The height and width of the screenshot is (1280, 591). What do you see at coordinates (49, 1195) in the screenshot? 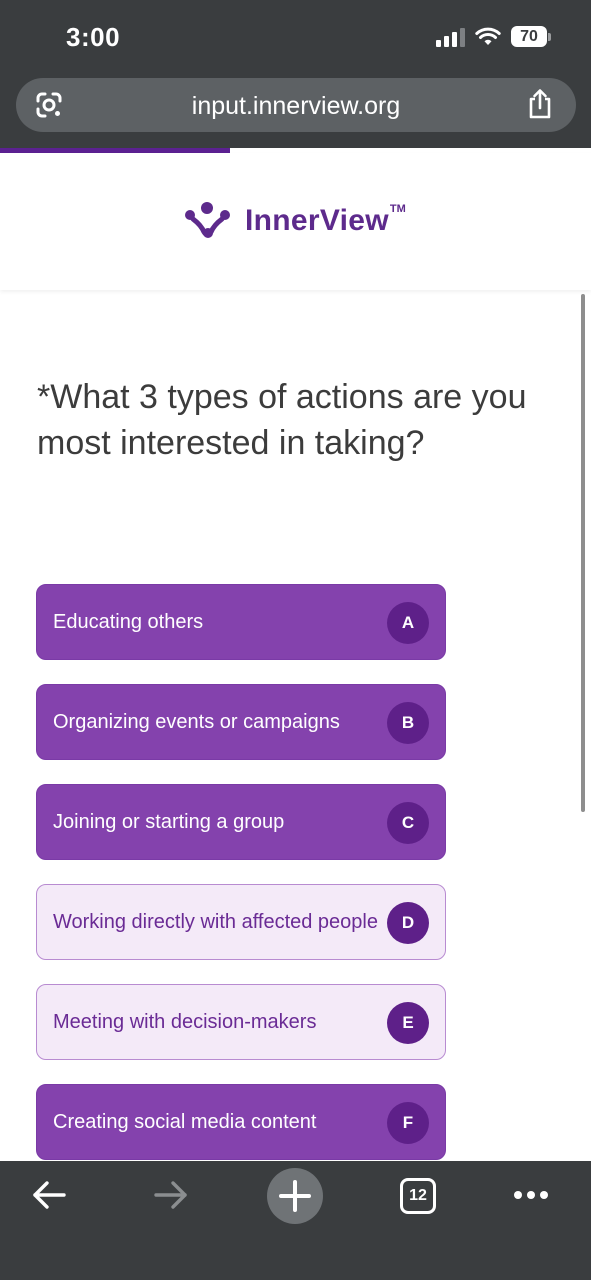
I see `back-arrow-icon` at bounding box center [49, 1195].